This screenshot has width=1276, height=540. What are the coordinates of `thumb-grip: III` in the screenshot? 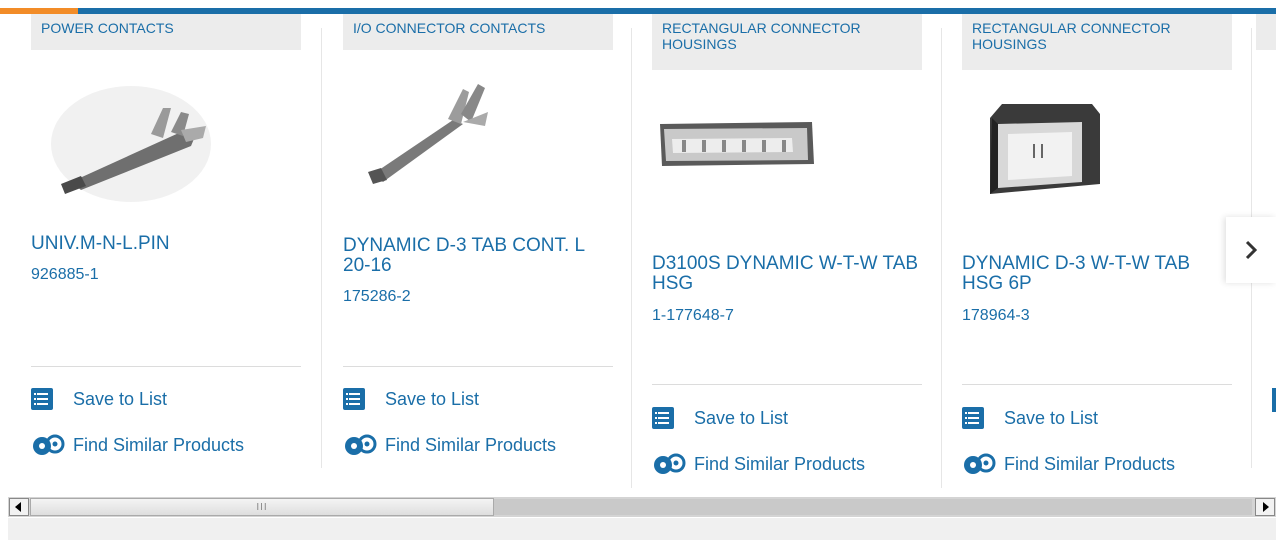 It's located at (262, 507).